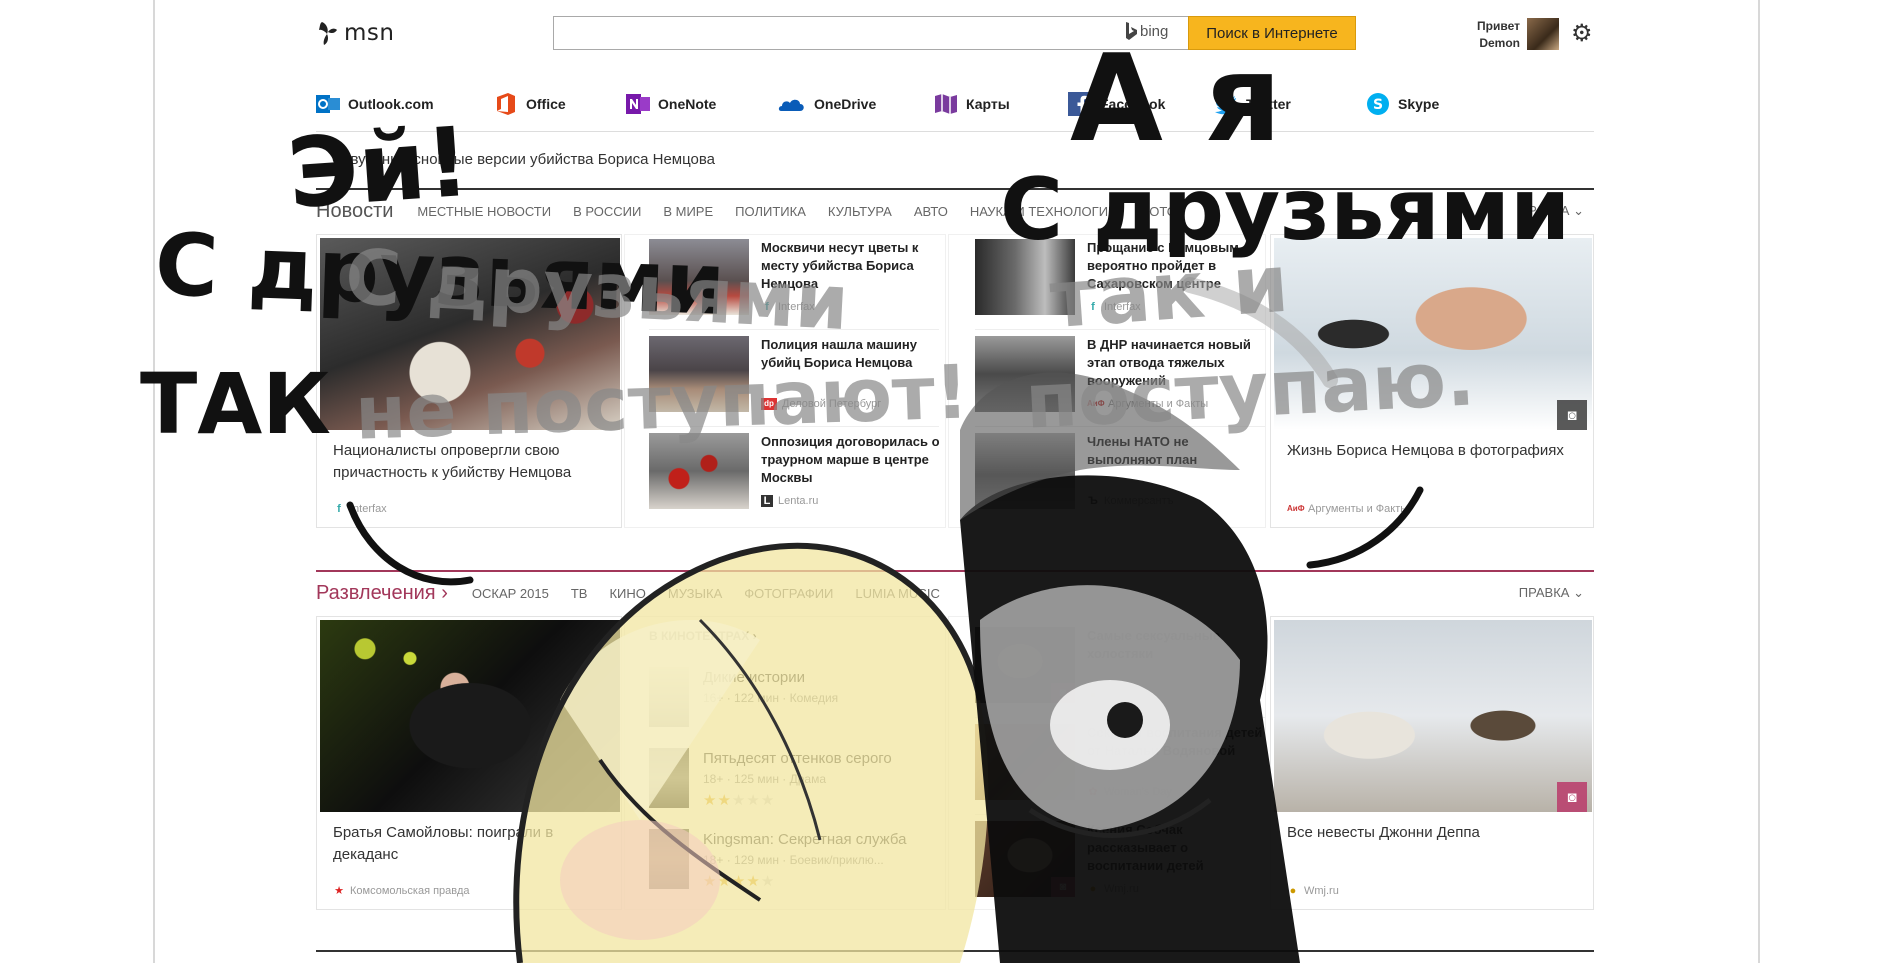 The image size is (1893, 963). I want to click on news-edit-button: ПРАВКА ⌄, so click(1551, 211).